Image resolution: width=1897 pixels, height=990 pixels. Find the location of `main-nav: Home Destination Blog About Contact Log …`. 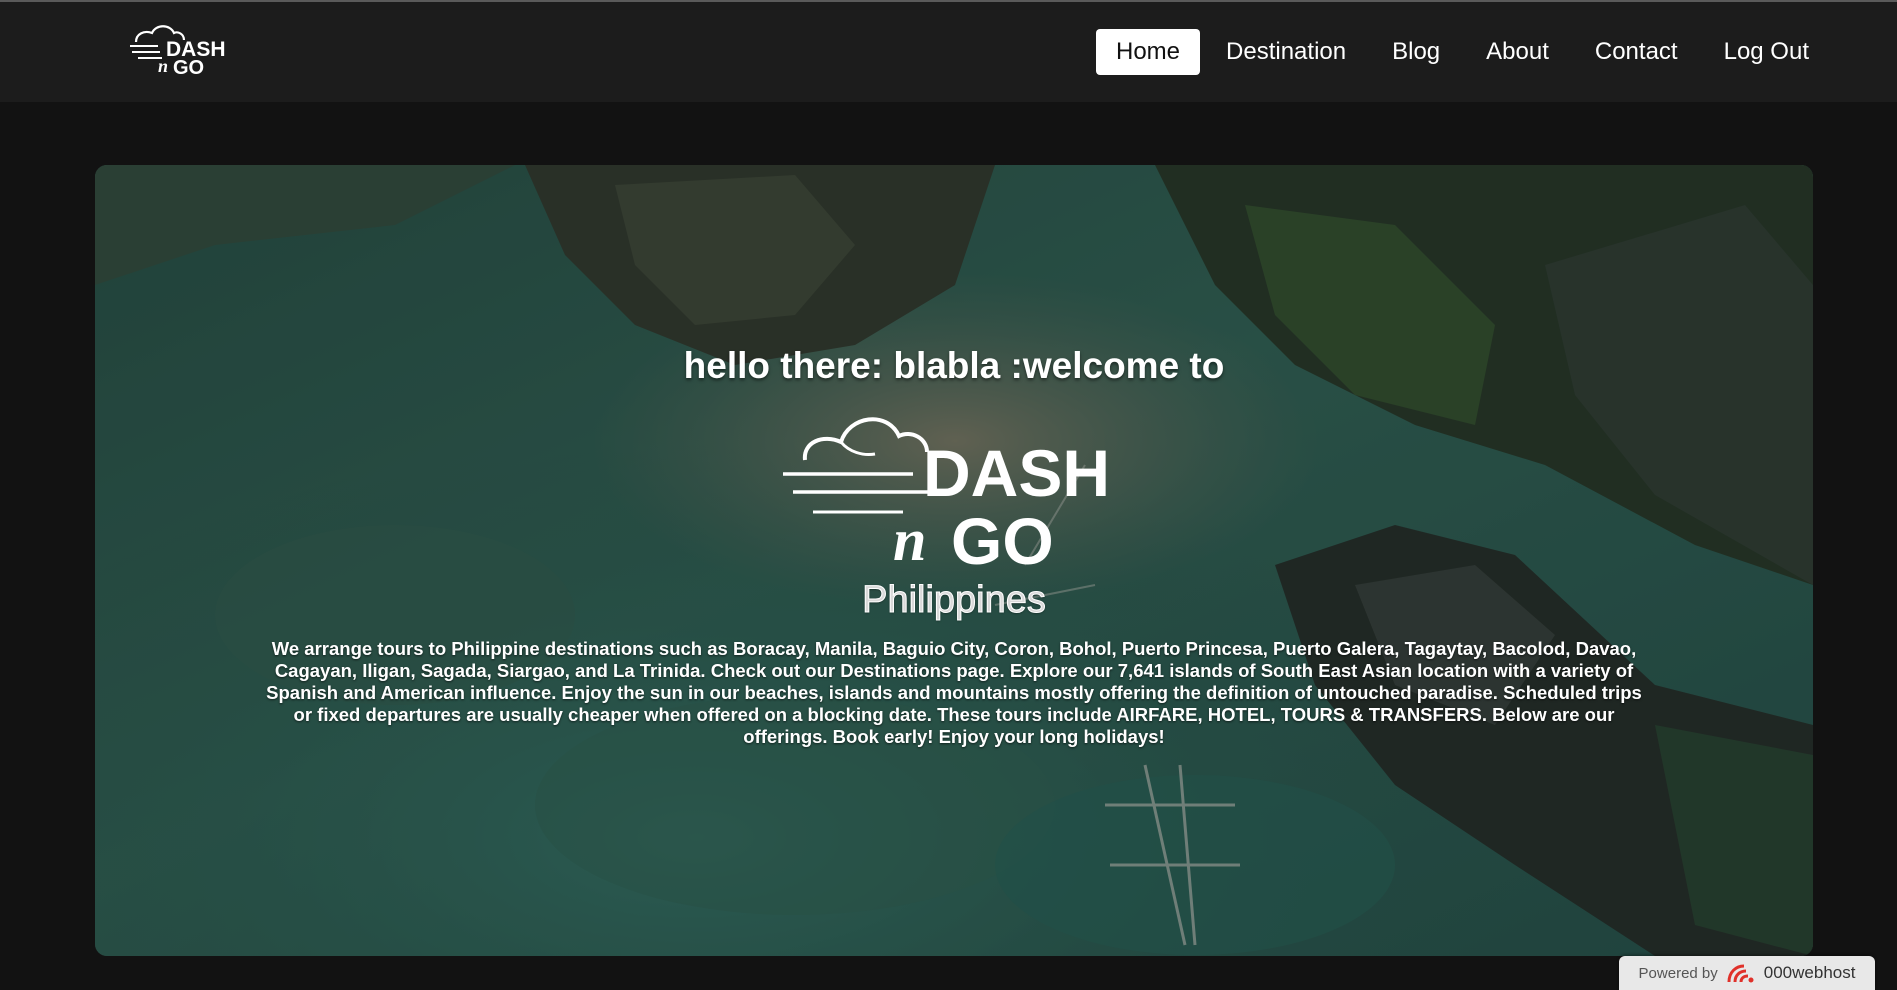

main-nav: Home Destination Blog About Contact Log … is located at coordinates (1462, 52).